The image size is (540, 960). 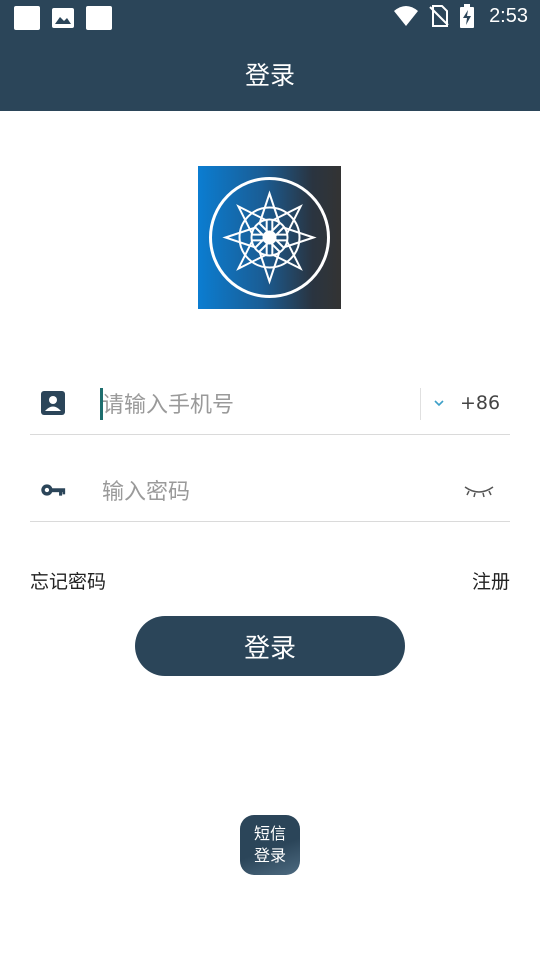 I want to click on page-title: 登录, so click(x=269, y=75).